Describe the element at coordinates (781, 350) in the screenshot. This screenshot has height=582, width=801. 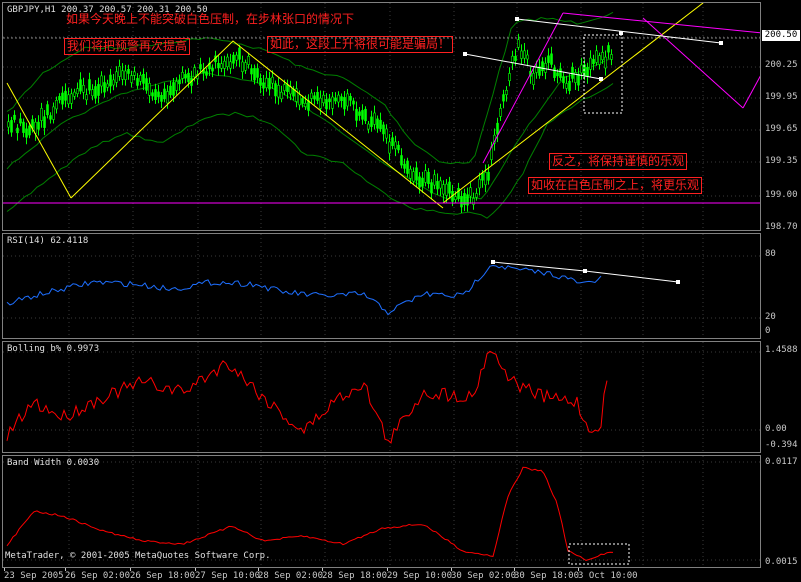
I see `boll-tick: 1.4588` at that location.